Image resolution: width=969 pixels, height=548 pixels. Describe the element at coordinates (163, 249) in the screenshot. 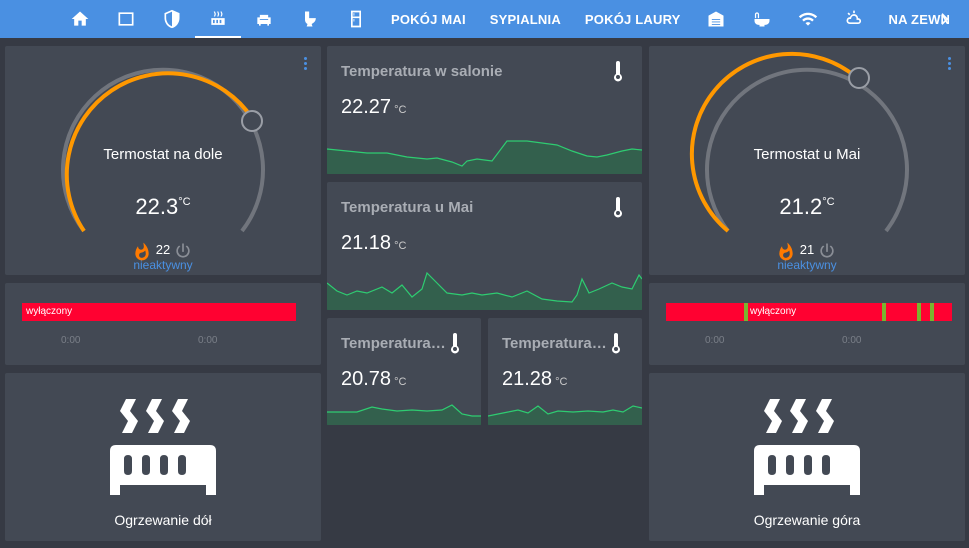

I see `target-temperature: 22` at that location.